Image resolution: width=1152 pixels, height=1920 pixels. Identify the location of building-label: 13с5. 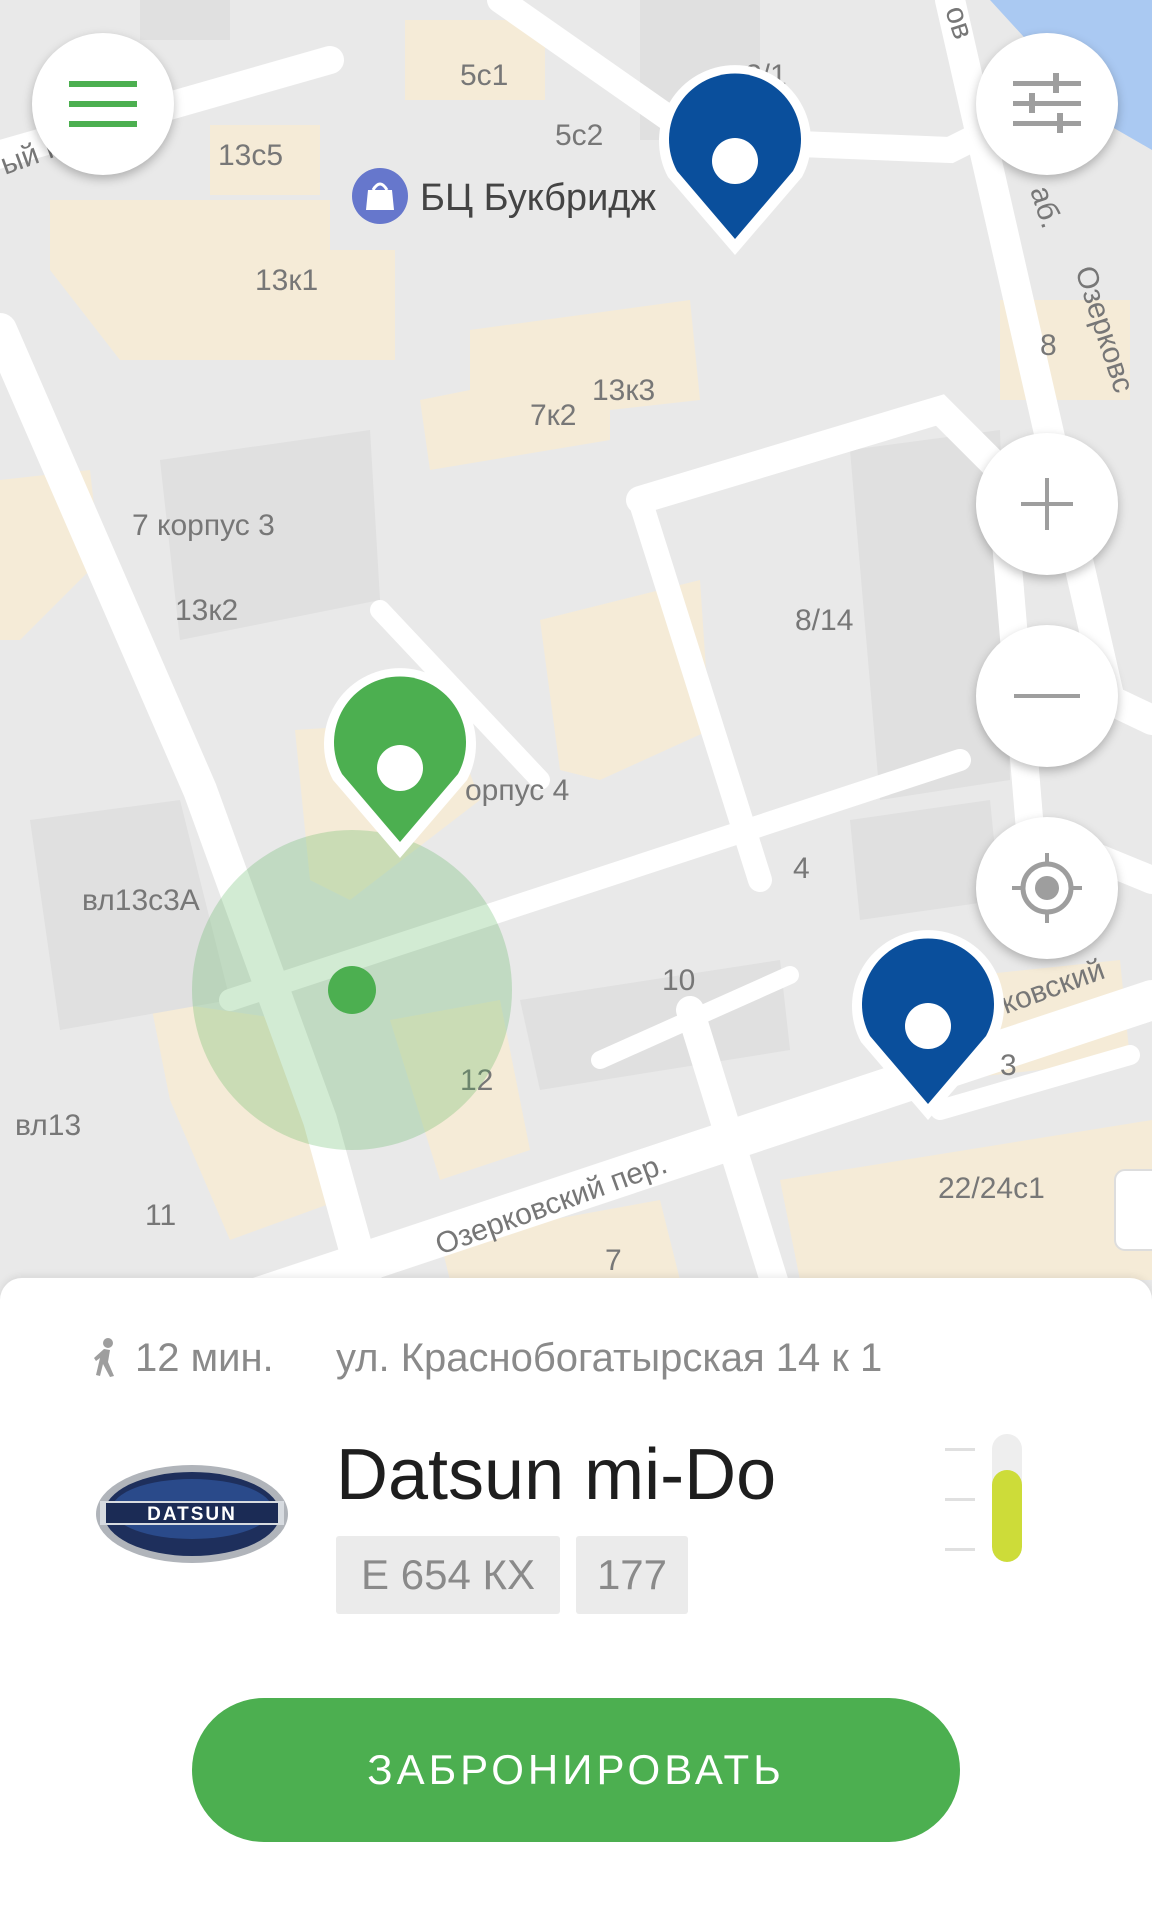
(250, 155).